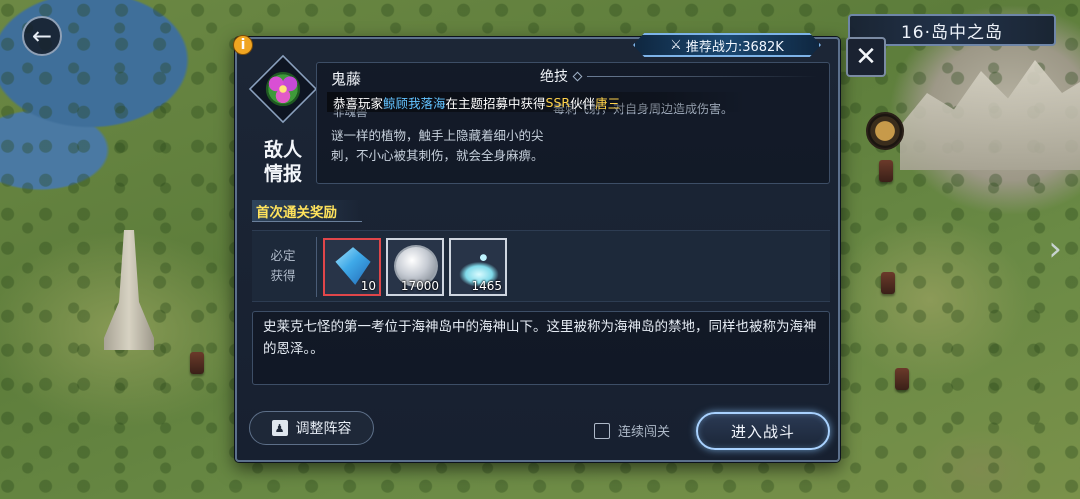  I want to click on enemy-info-title: 敌人 情报, so click(282, 162).